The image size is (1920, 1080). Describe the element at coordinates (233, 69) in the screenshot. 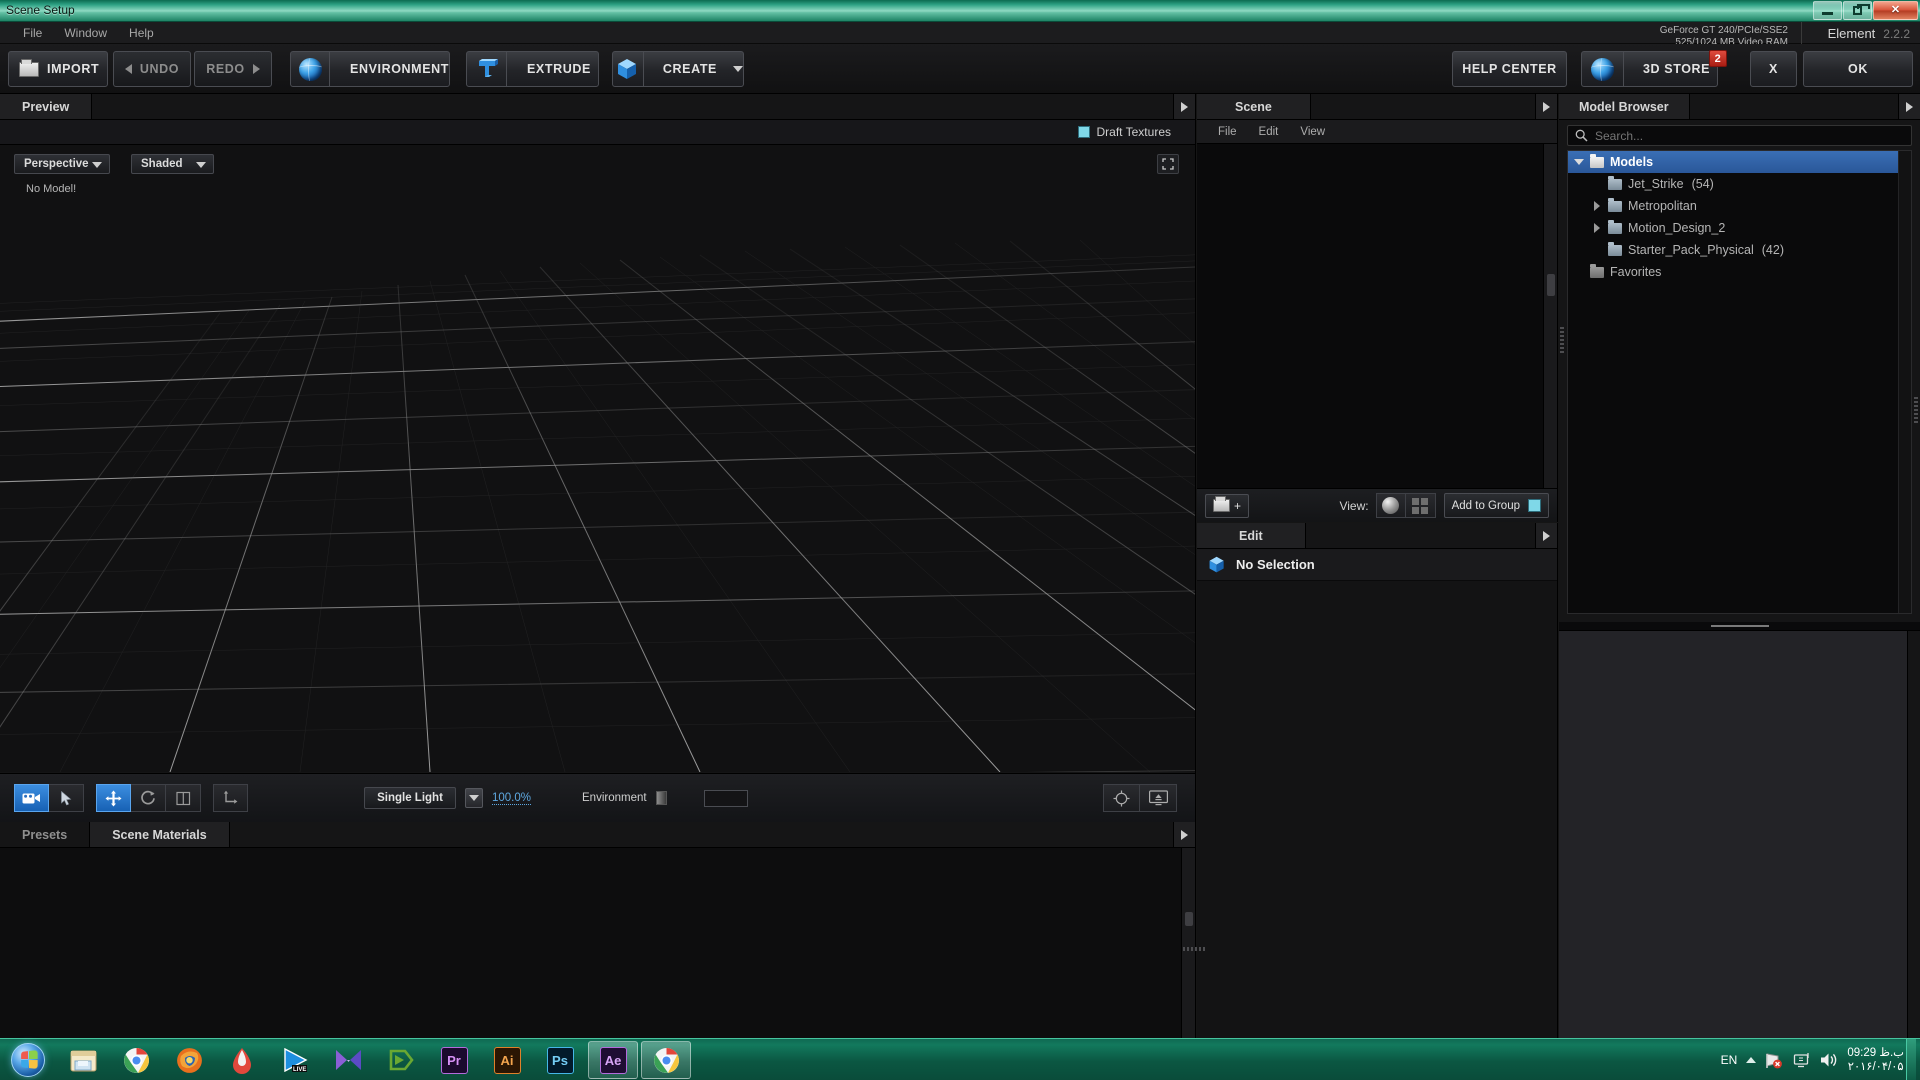

I see `redo-button: REDO` at that location.